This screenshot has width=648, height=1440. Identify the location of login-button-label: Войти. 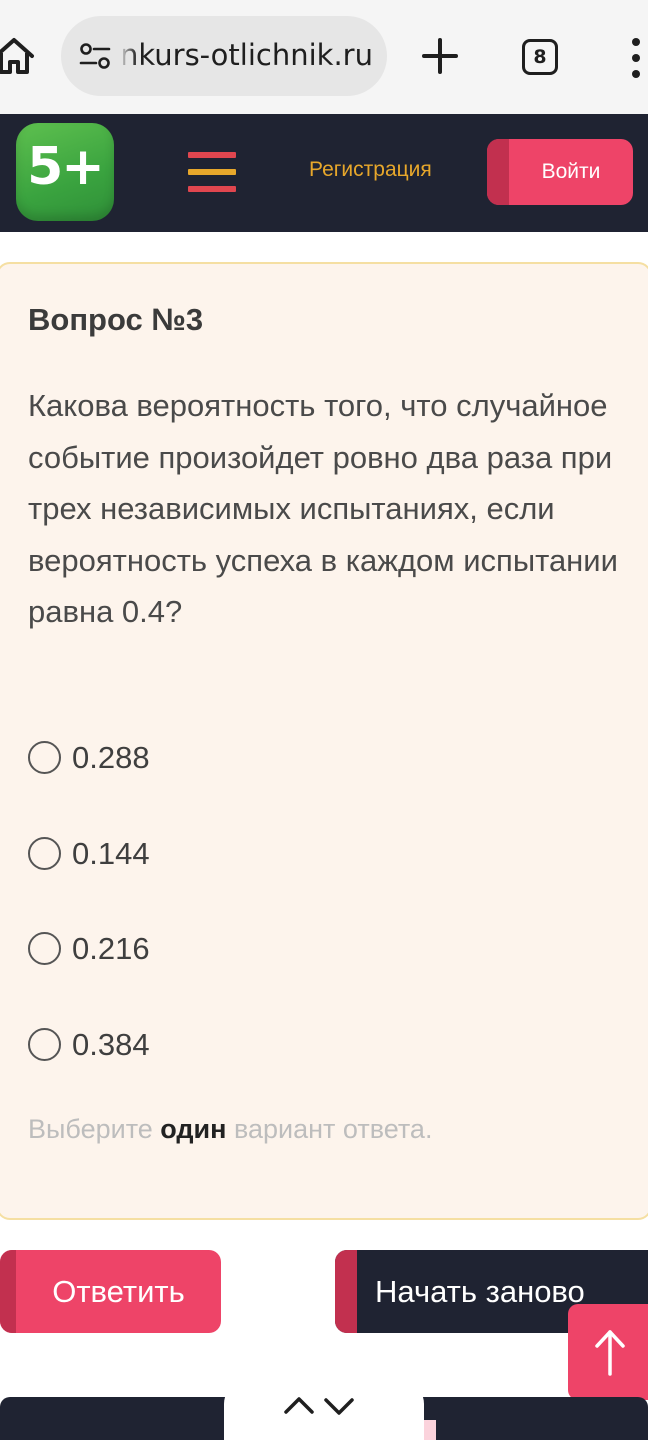
(571, 171).